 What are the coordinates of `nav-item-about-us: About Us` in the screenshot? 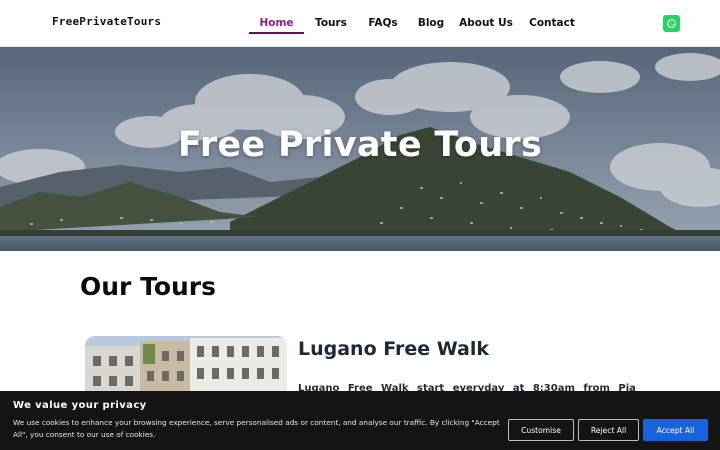 It's located at (486, 23).